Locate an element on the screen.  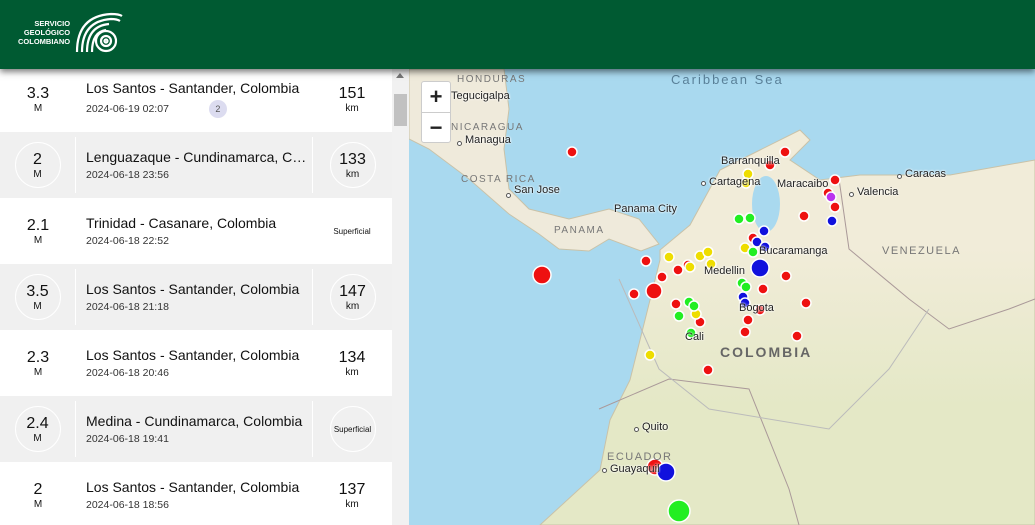
event-datetime: 2024-06-18 18:56 is located at coordinates (127, 505).